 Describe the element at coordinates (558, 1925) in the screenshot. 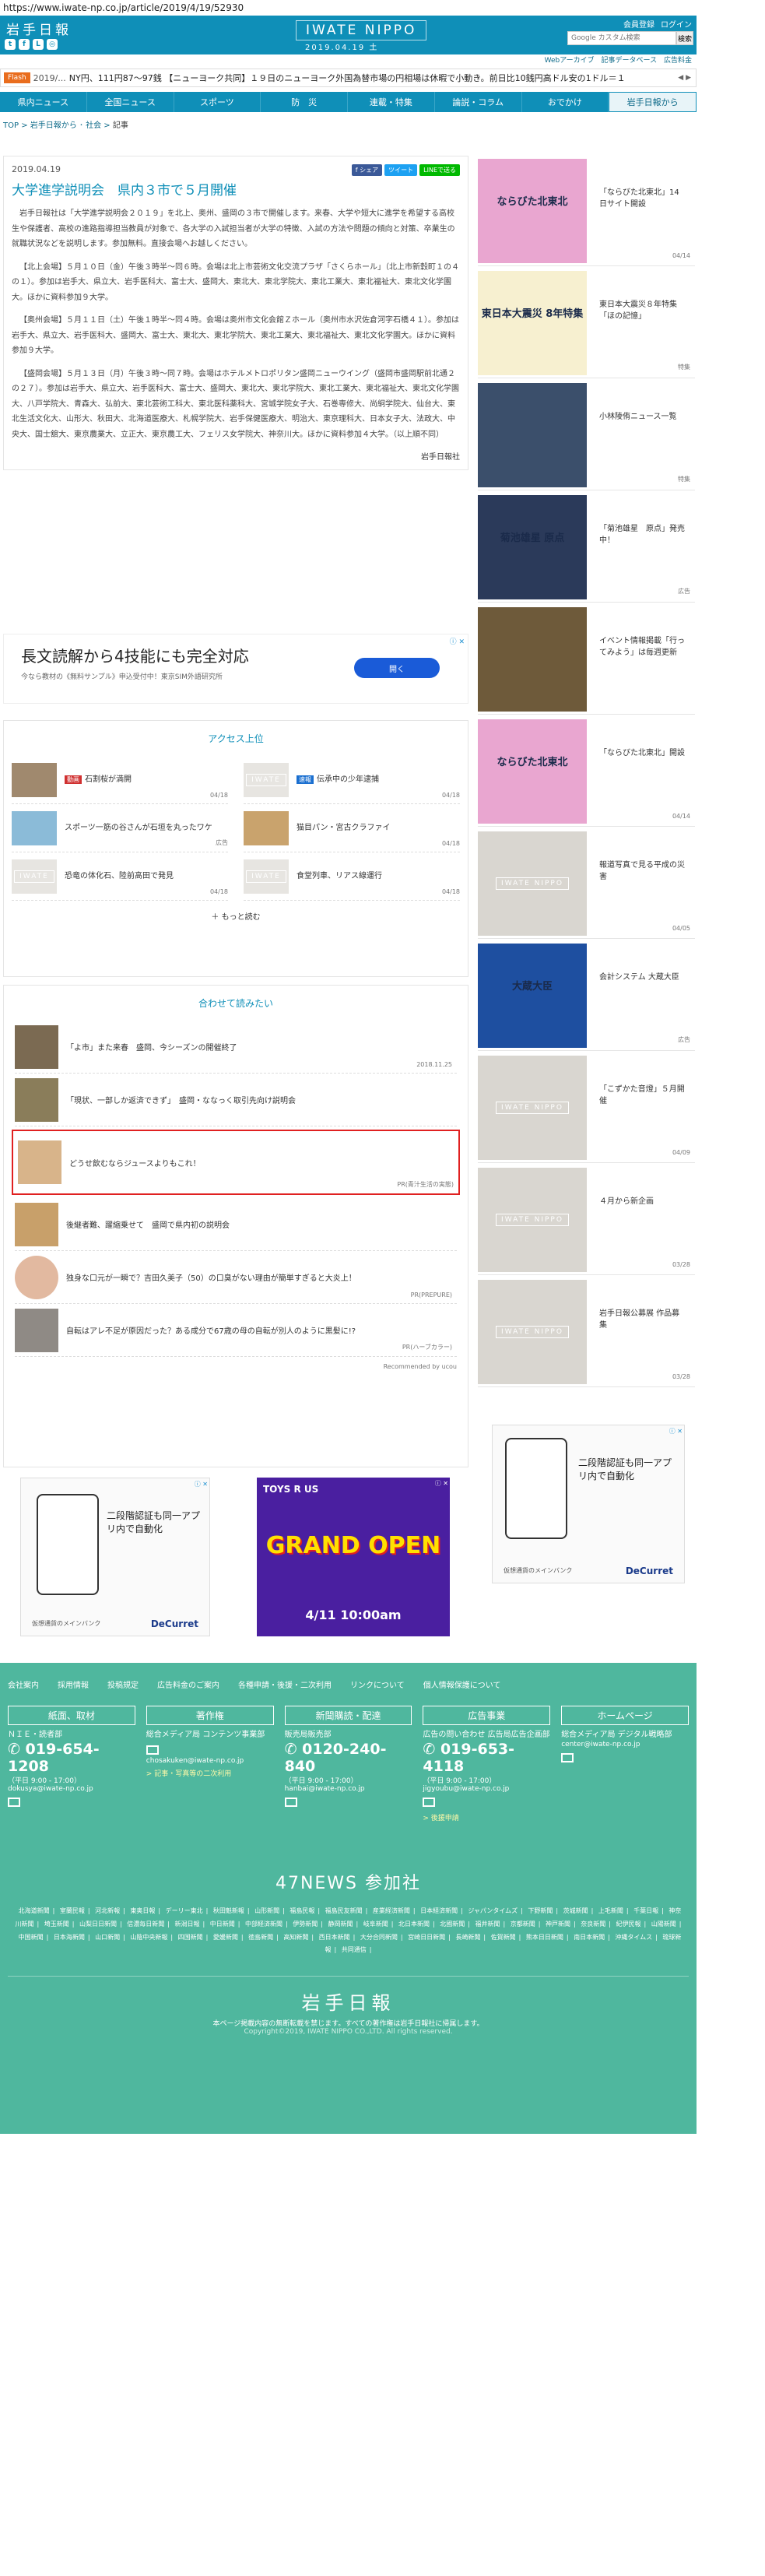

I see `news47-member-link: 神戸新聞` at that location.